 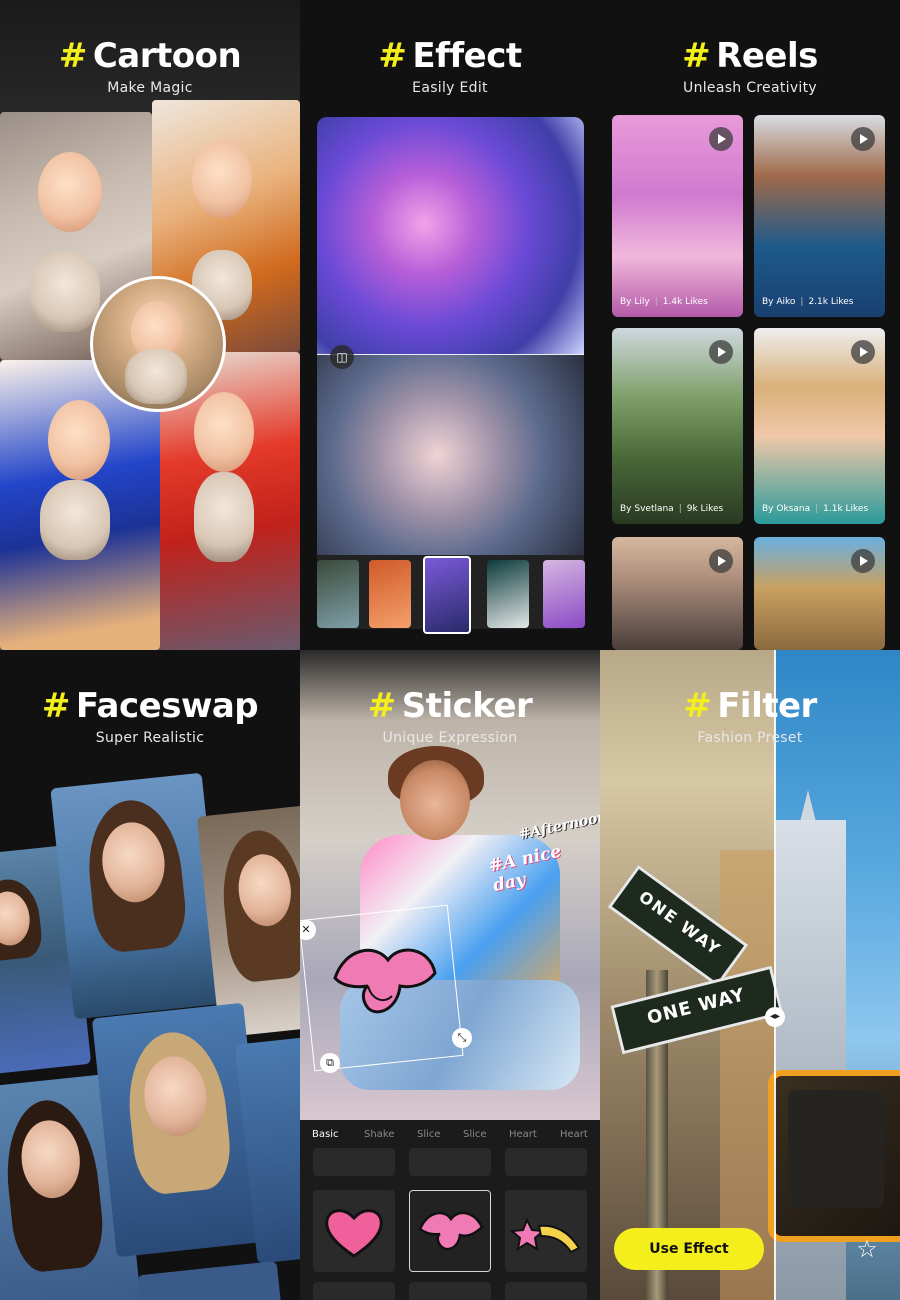 What do you see at coordinates (574, 1134) in the screenshot?
I see `tab-heart-2: Heart` at bounding box center [574, 1134].